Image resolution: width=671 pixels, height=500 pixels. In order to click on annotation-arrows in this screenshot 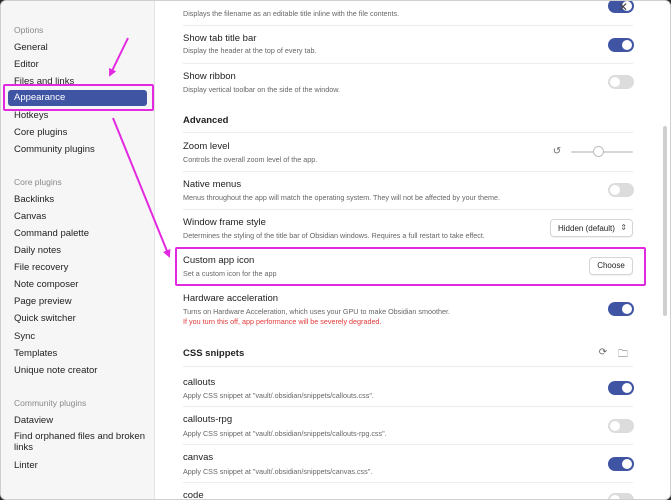, I will do `click(140, 147)`.